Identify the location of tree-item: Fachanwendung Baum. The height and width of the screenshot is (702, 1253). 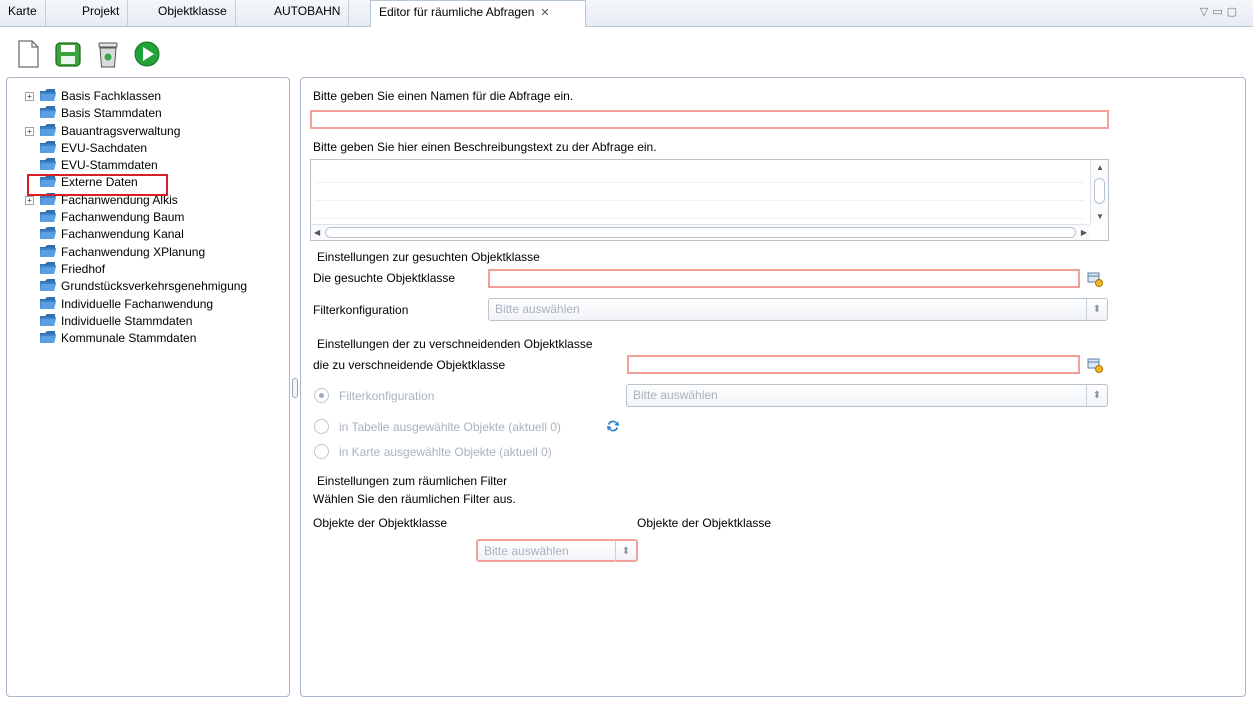
(155, 217).